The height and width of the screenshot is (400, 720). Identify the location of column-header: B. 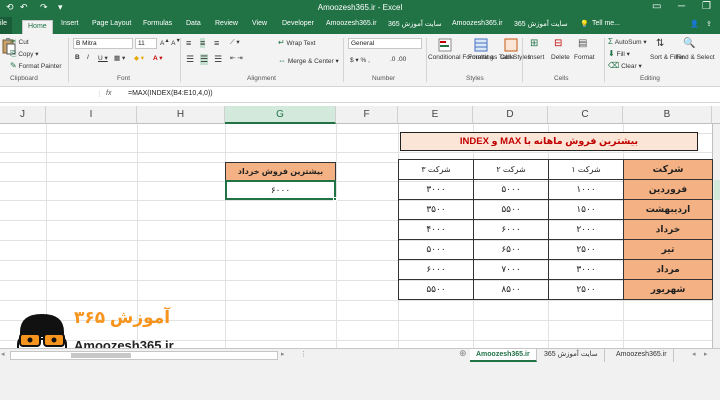
(667, 115).